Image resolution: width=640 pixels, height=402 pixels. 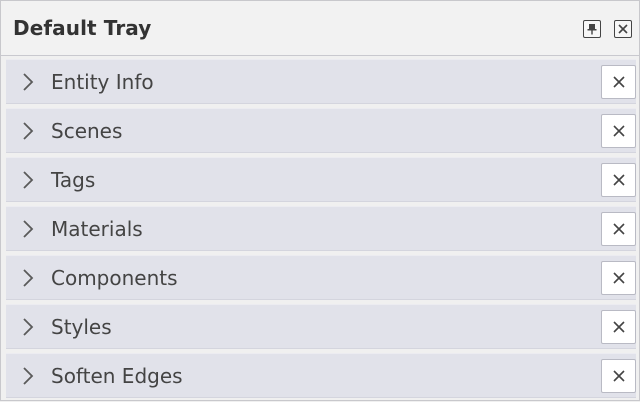 I want to click on panel-entity-info: Entity Info, so click(x=321, y=81).